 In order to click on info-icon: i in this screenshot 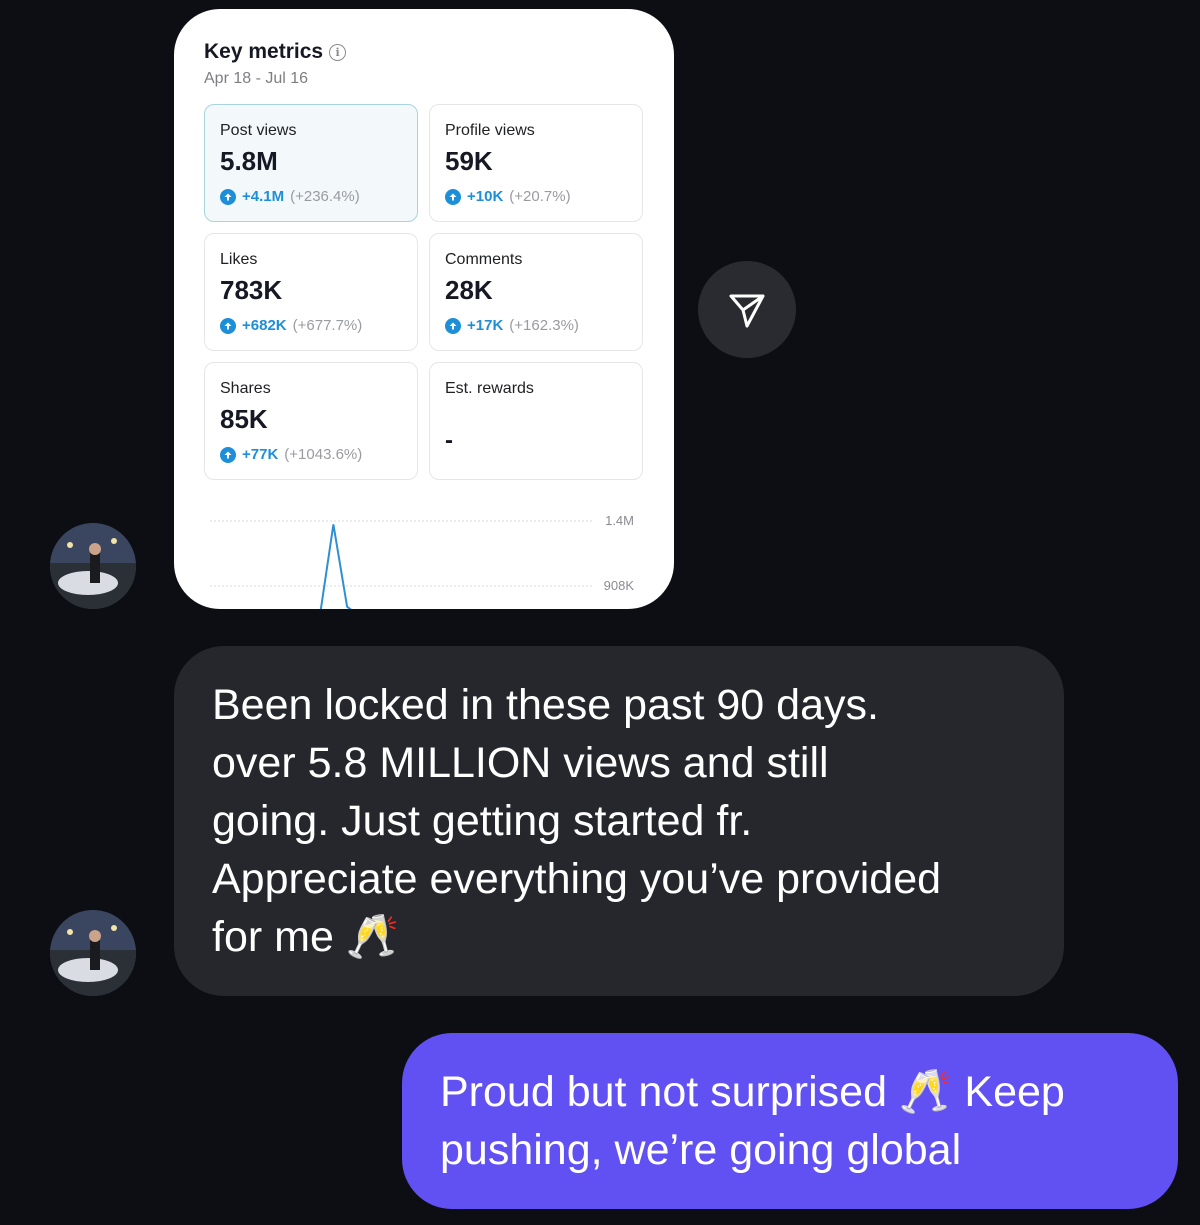, I will do `click(338, 52)`.